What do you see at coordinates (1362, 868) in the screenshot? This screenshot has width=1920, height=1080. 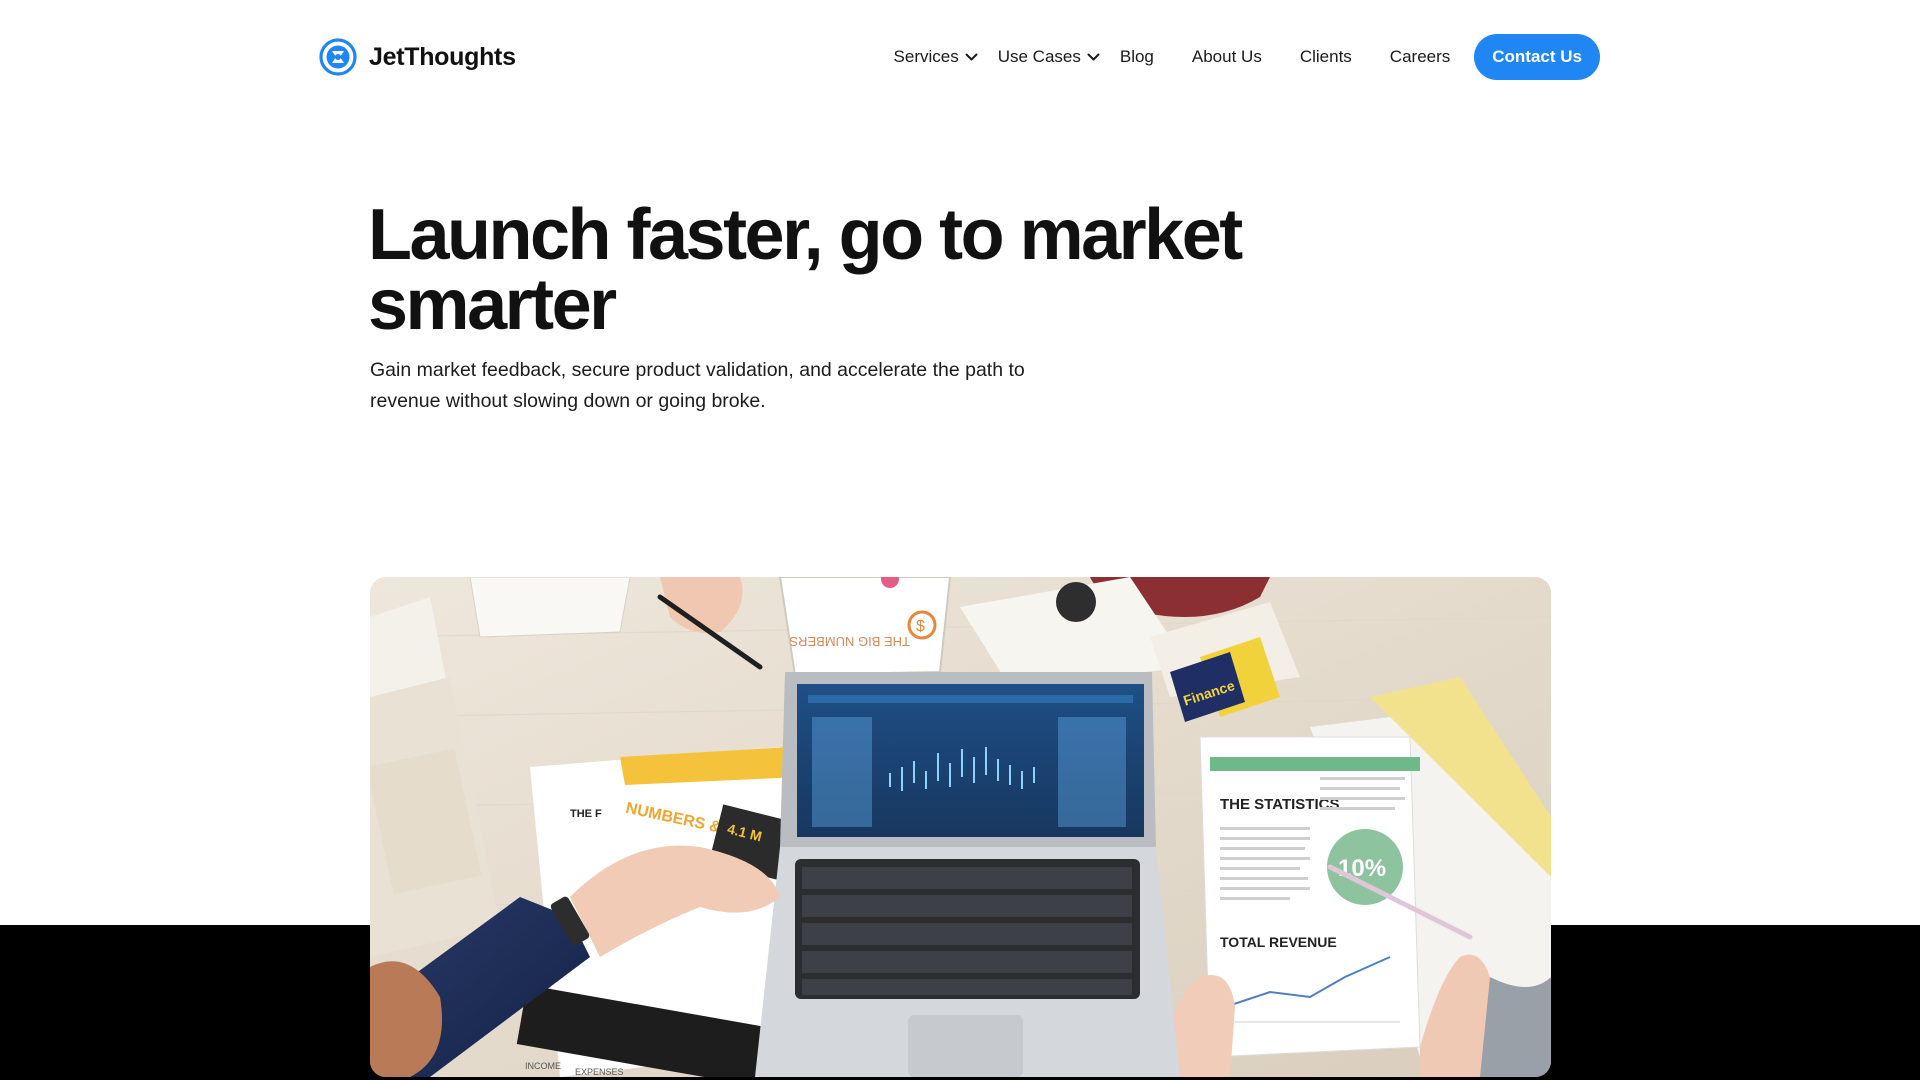 I see `percent-text: 10%` at bounding box center [1362, 868].